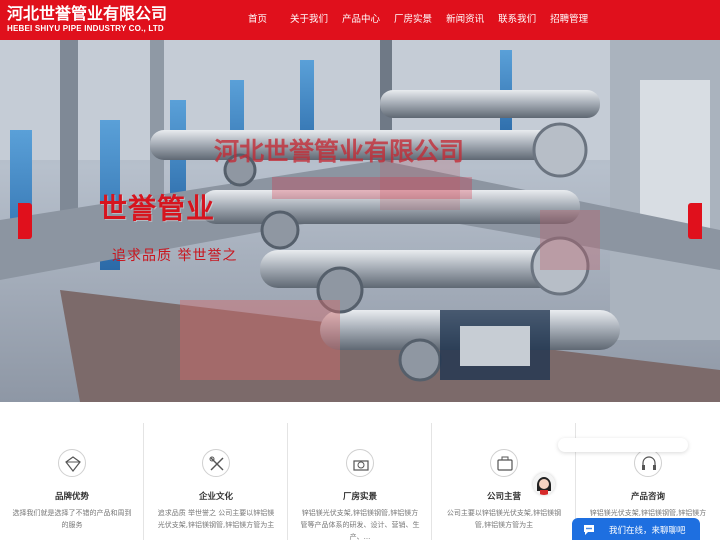 This screenshot has width=720, height=540. What do you see at coordinates (647, 497) in the screenshot?
I see `feature-title: 产品咨询` at bounding box center [647, 497].